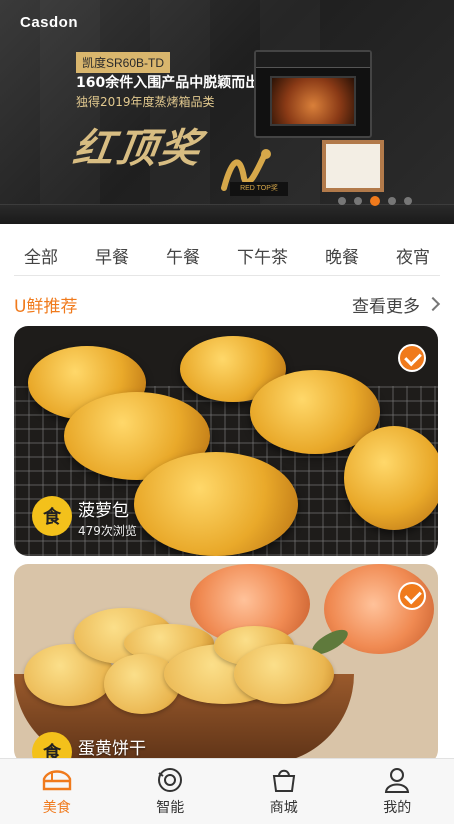 This screenshot has height=824, width=454. What do you see at coordinates (170, 779) in the screenshot?
I see `smart-device-icon` at bounding box center [170, 779].